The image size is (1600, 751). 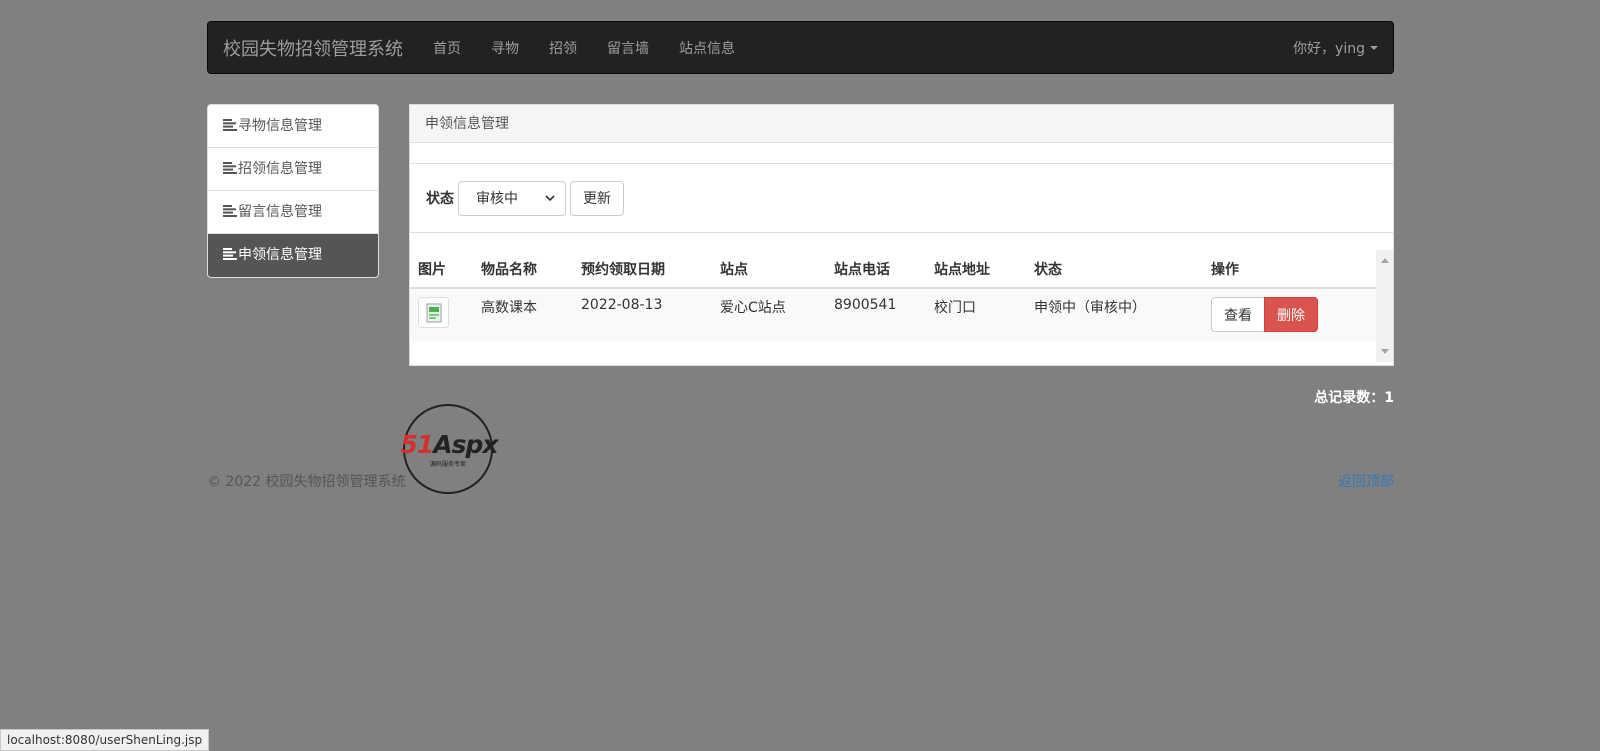 I want to click on sidebar-item-label: 留言信息管理, so click(x=280, y=212).